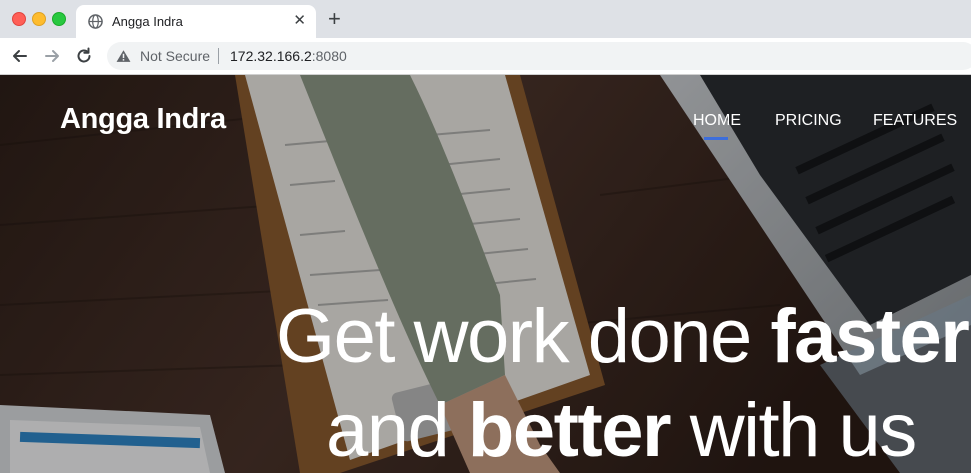 Image resolution: width=971 pixels, height=473 pixels. I want to click on reload-icon, so click(84, 56).